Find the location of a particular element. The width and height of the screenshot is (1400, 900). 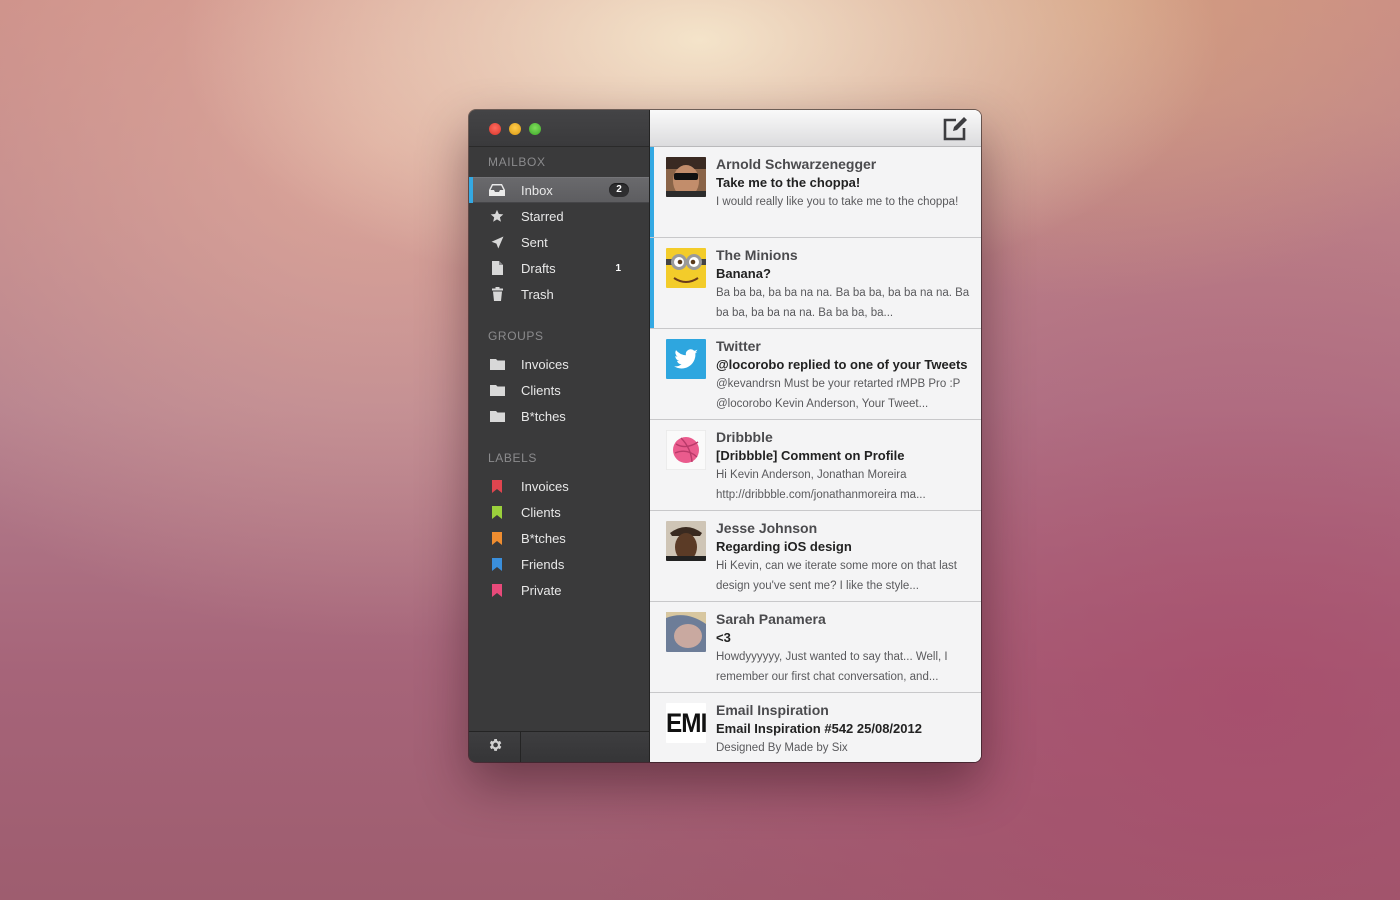

inbox-icon is located at coordinates (497, 190).